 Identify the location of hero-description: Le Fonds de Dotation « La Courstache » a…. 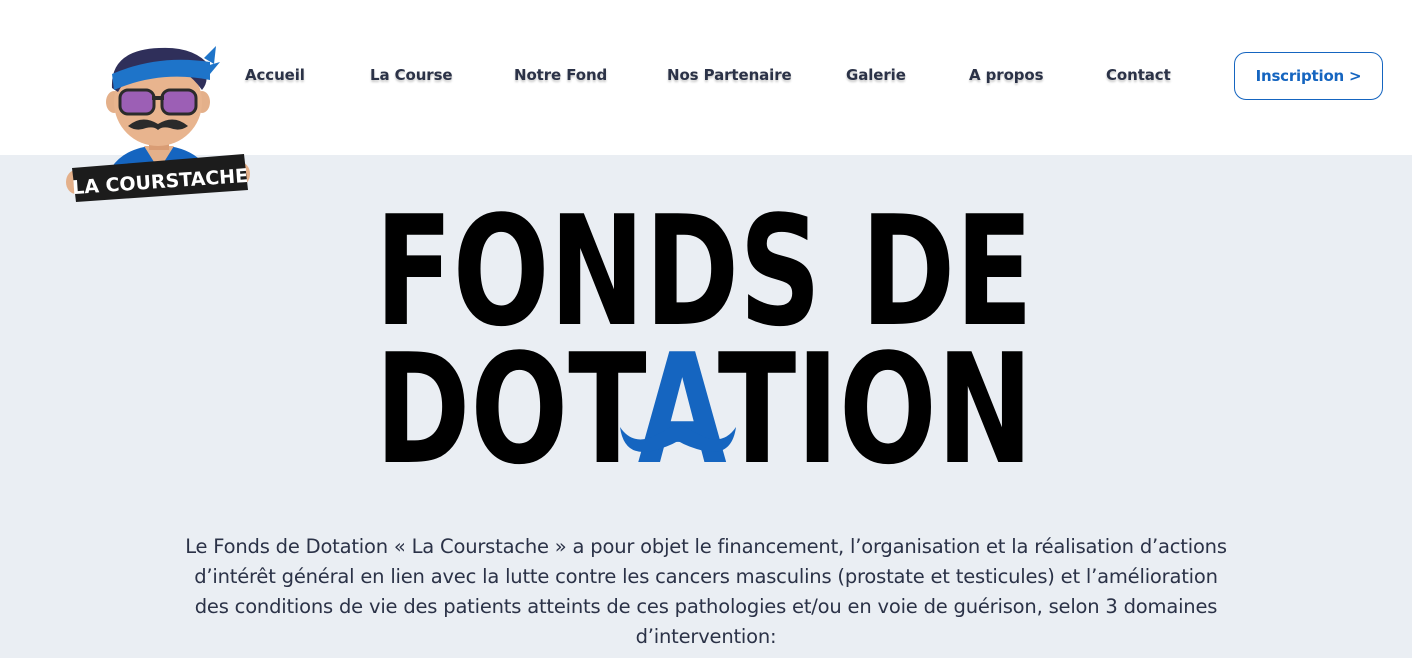
(706, 591).